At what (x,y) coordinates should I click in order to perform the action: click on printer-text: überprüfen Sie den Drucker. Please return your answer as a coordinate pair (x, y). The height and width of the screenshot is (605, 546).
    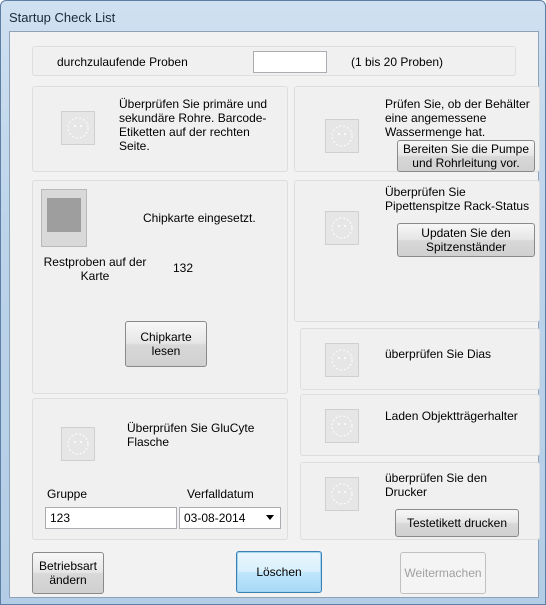
    Looking at the image, I should click on (436, 485).